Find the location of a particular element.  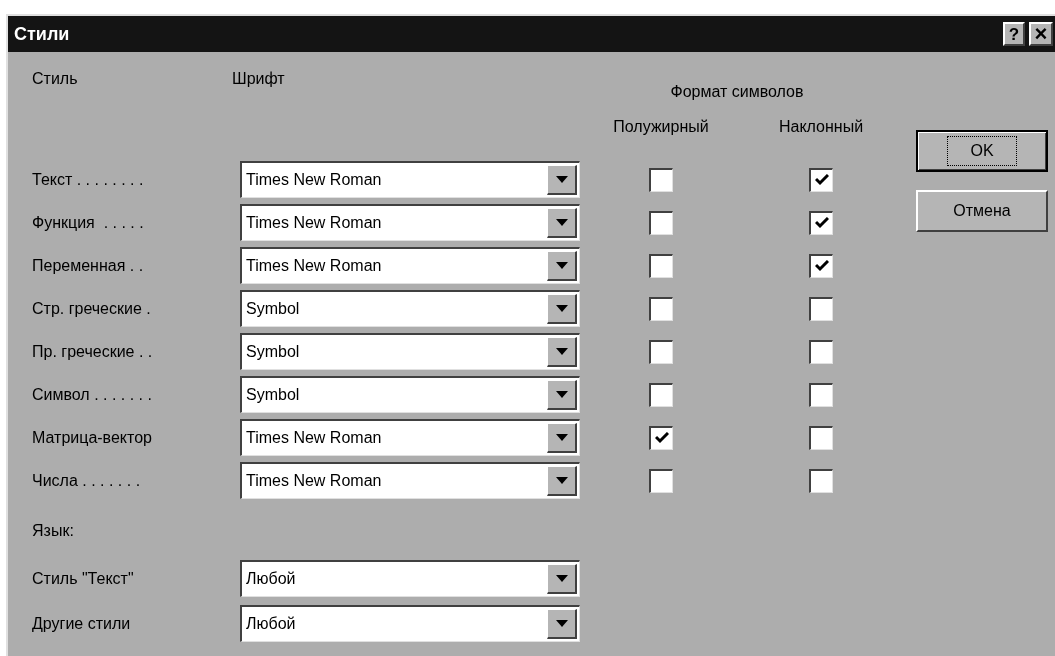

help-button: ? is located at coordinates (1014, 34).